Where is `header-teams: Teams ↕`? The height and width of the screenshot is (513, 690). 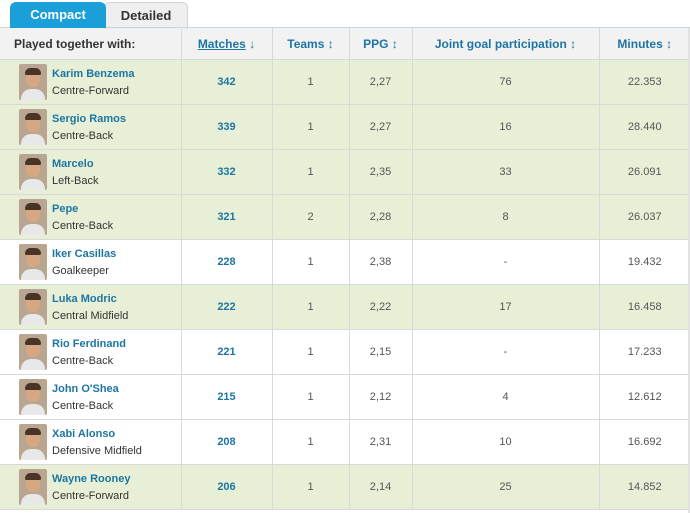 header-teams: Teams ↕ is located at coordinates (310, 44).